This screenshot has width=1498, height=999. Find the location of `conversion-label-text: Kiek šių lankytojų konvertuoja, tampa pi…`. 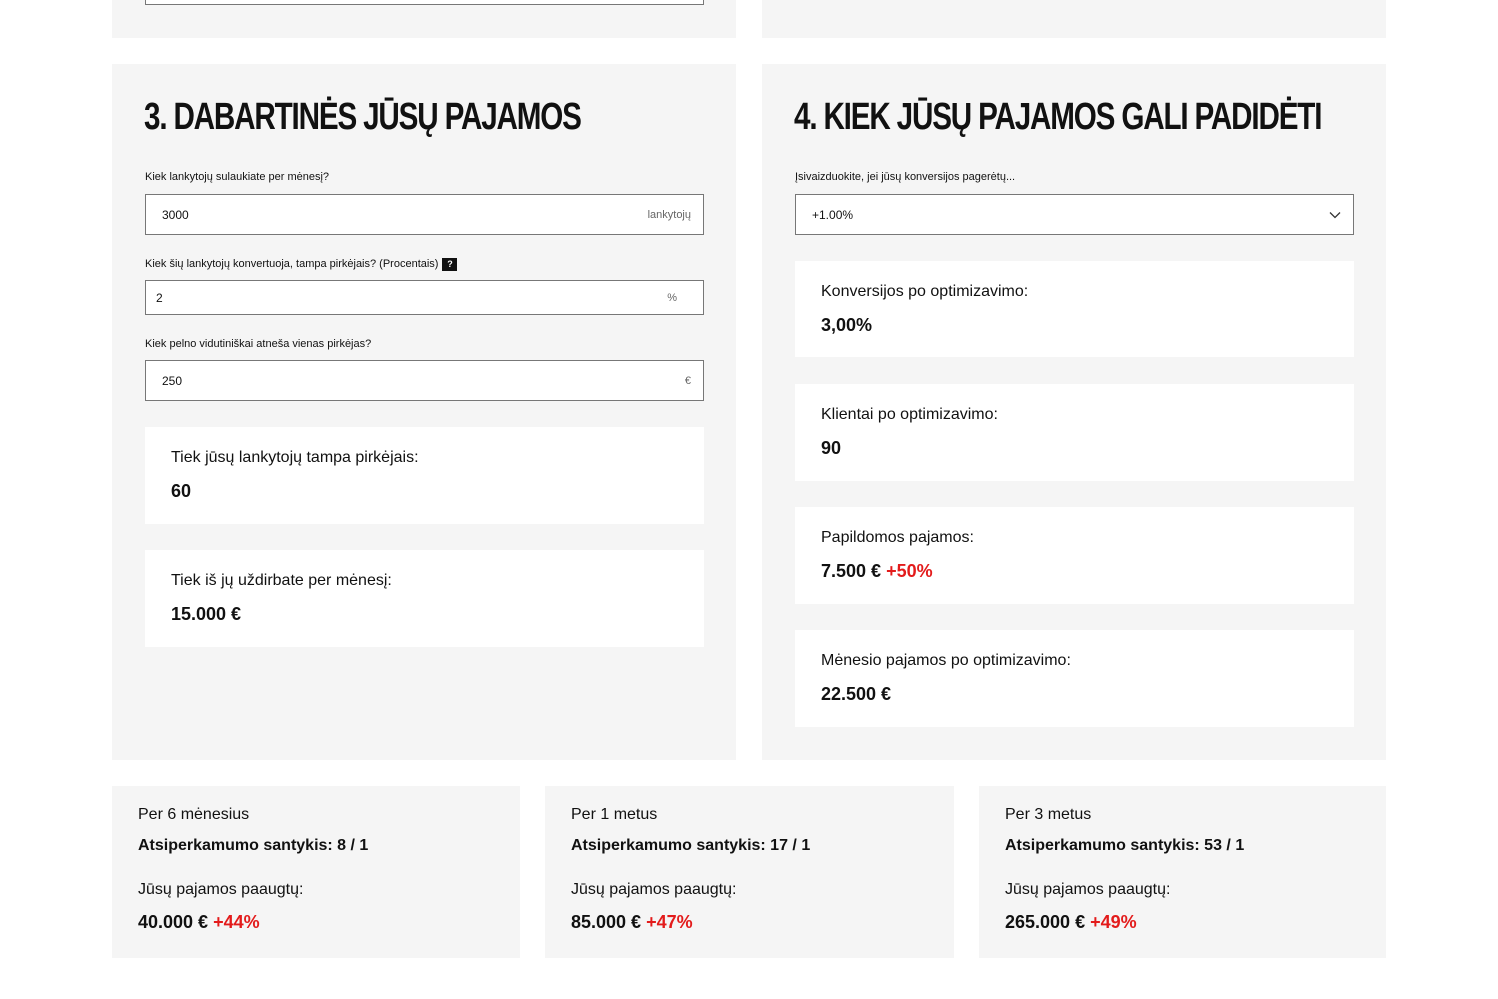

conversion-label-text: Kiek šių lankytojų konvertuoja, tampa pi… is located at coordinates (292, 264).